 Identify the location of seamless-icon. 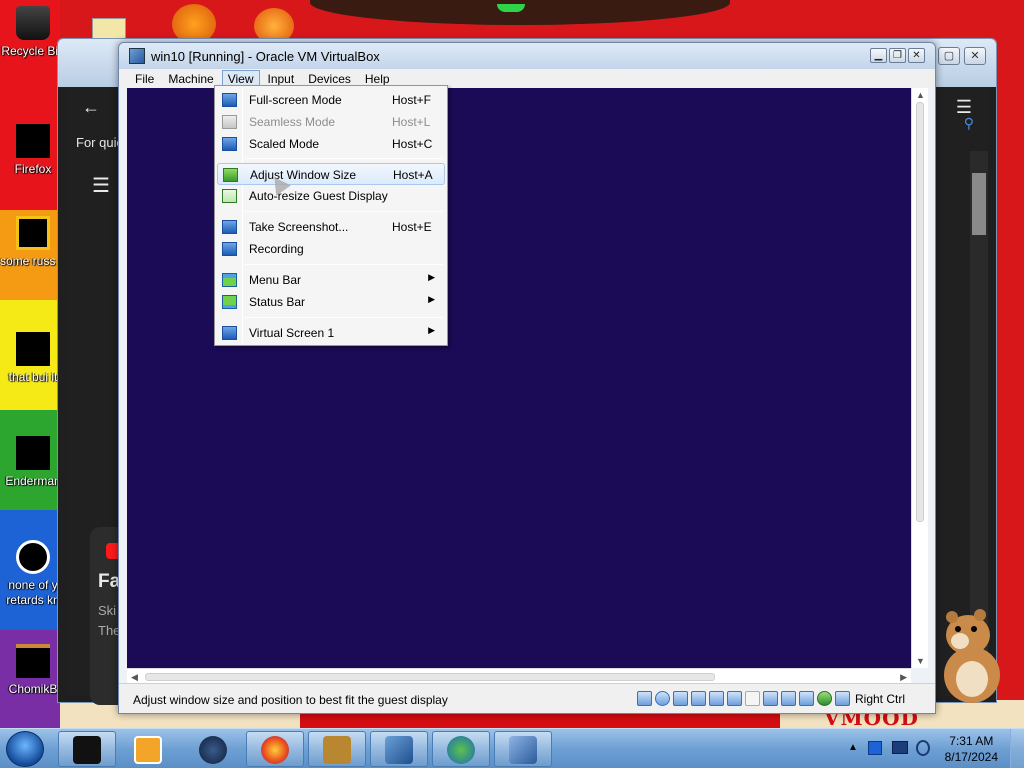
(229, 122).